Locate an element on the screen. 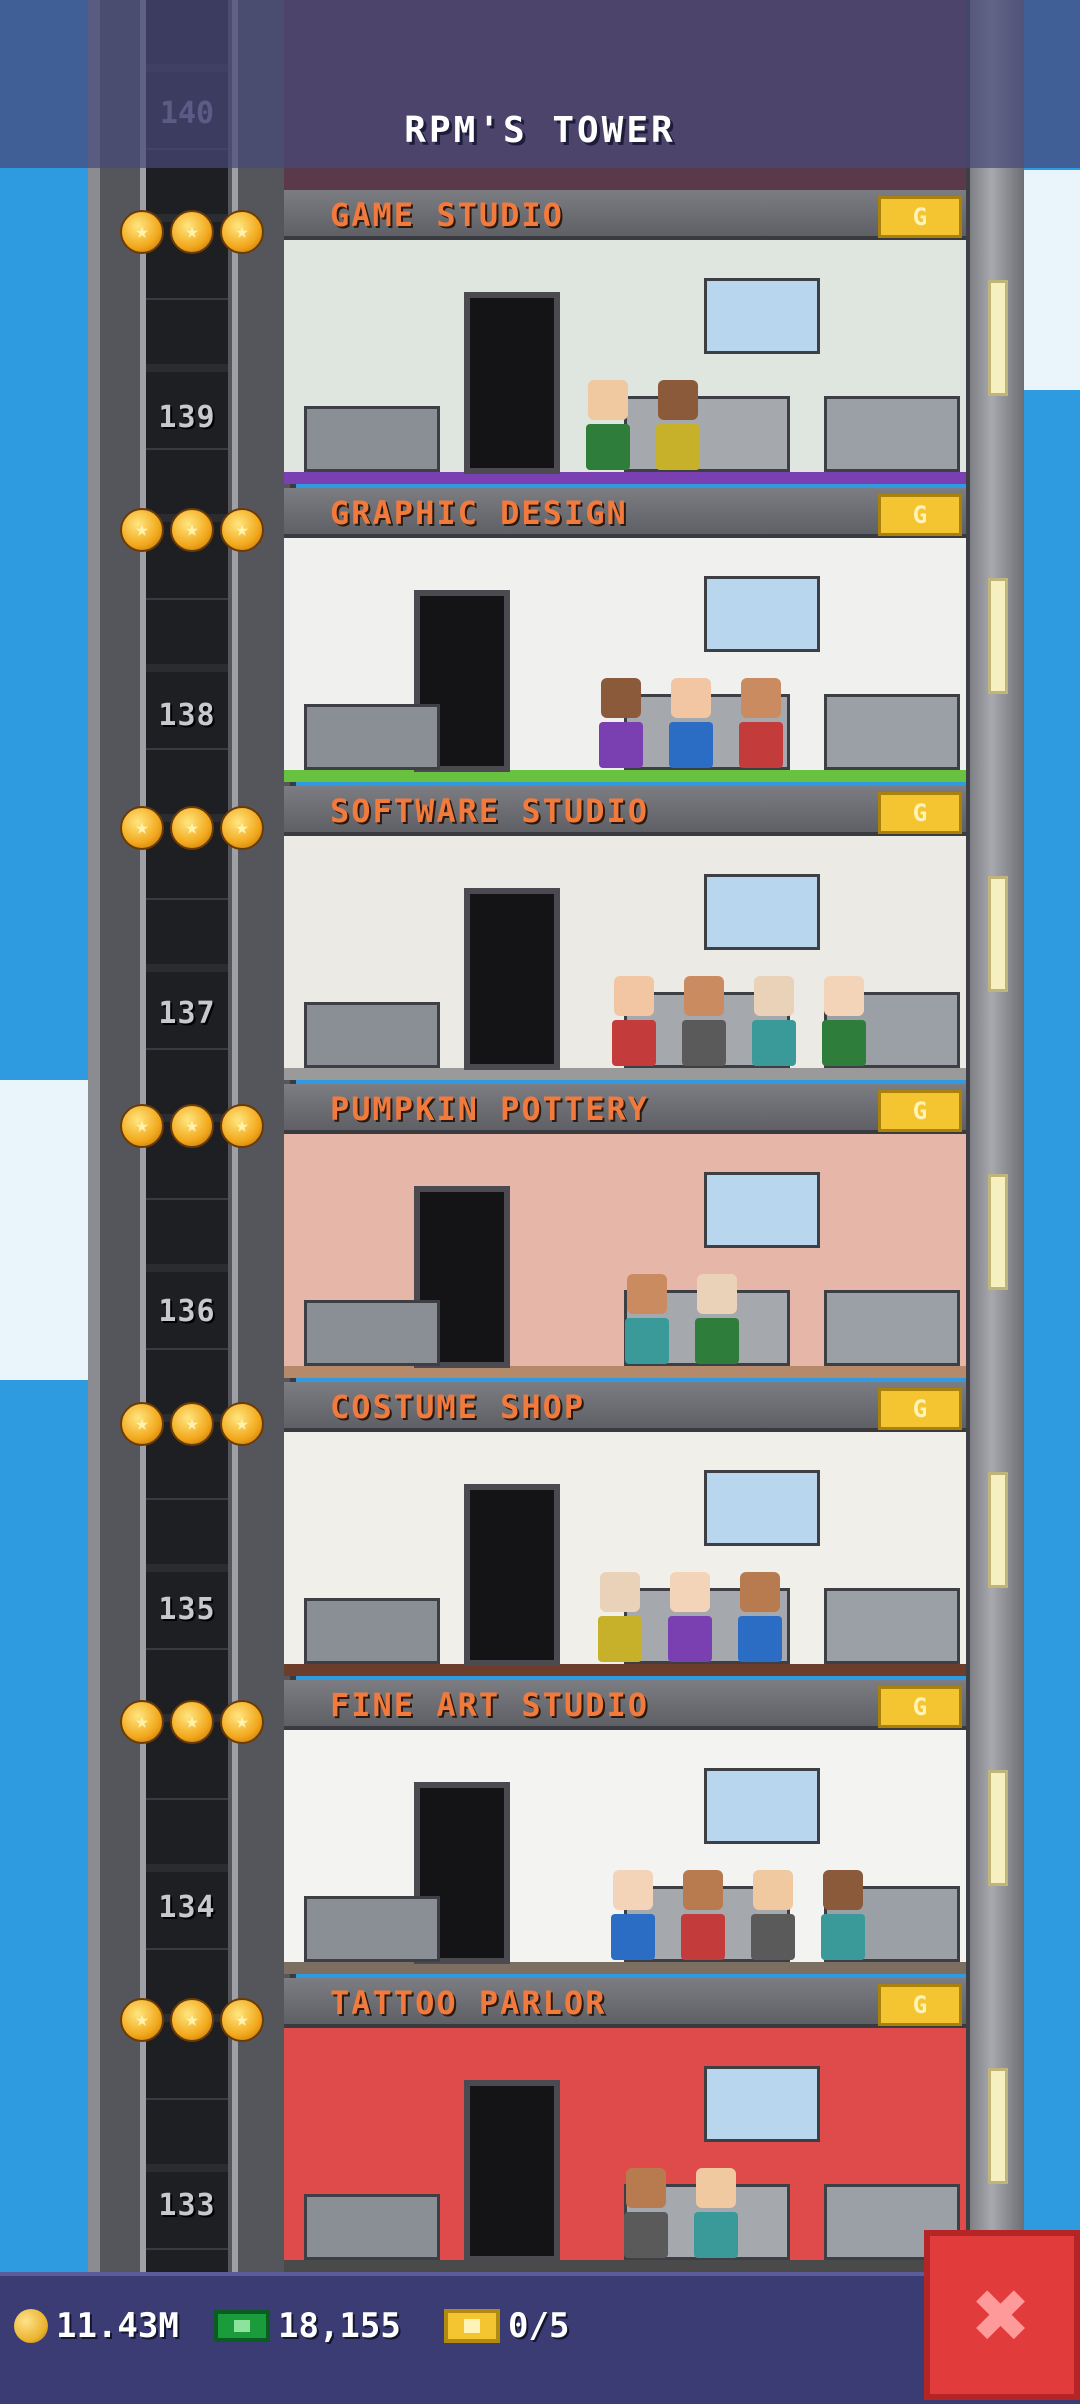 Image resolution: width=1080 pixels, height=2404 pixels. floor-header: FINE ART STUDIO G is located at coordinates (625, 1705).